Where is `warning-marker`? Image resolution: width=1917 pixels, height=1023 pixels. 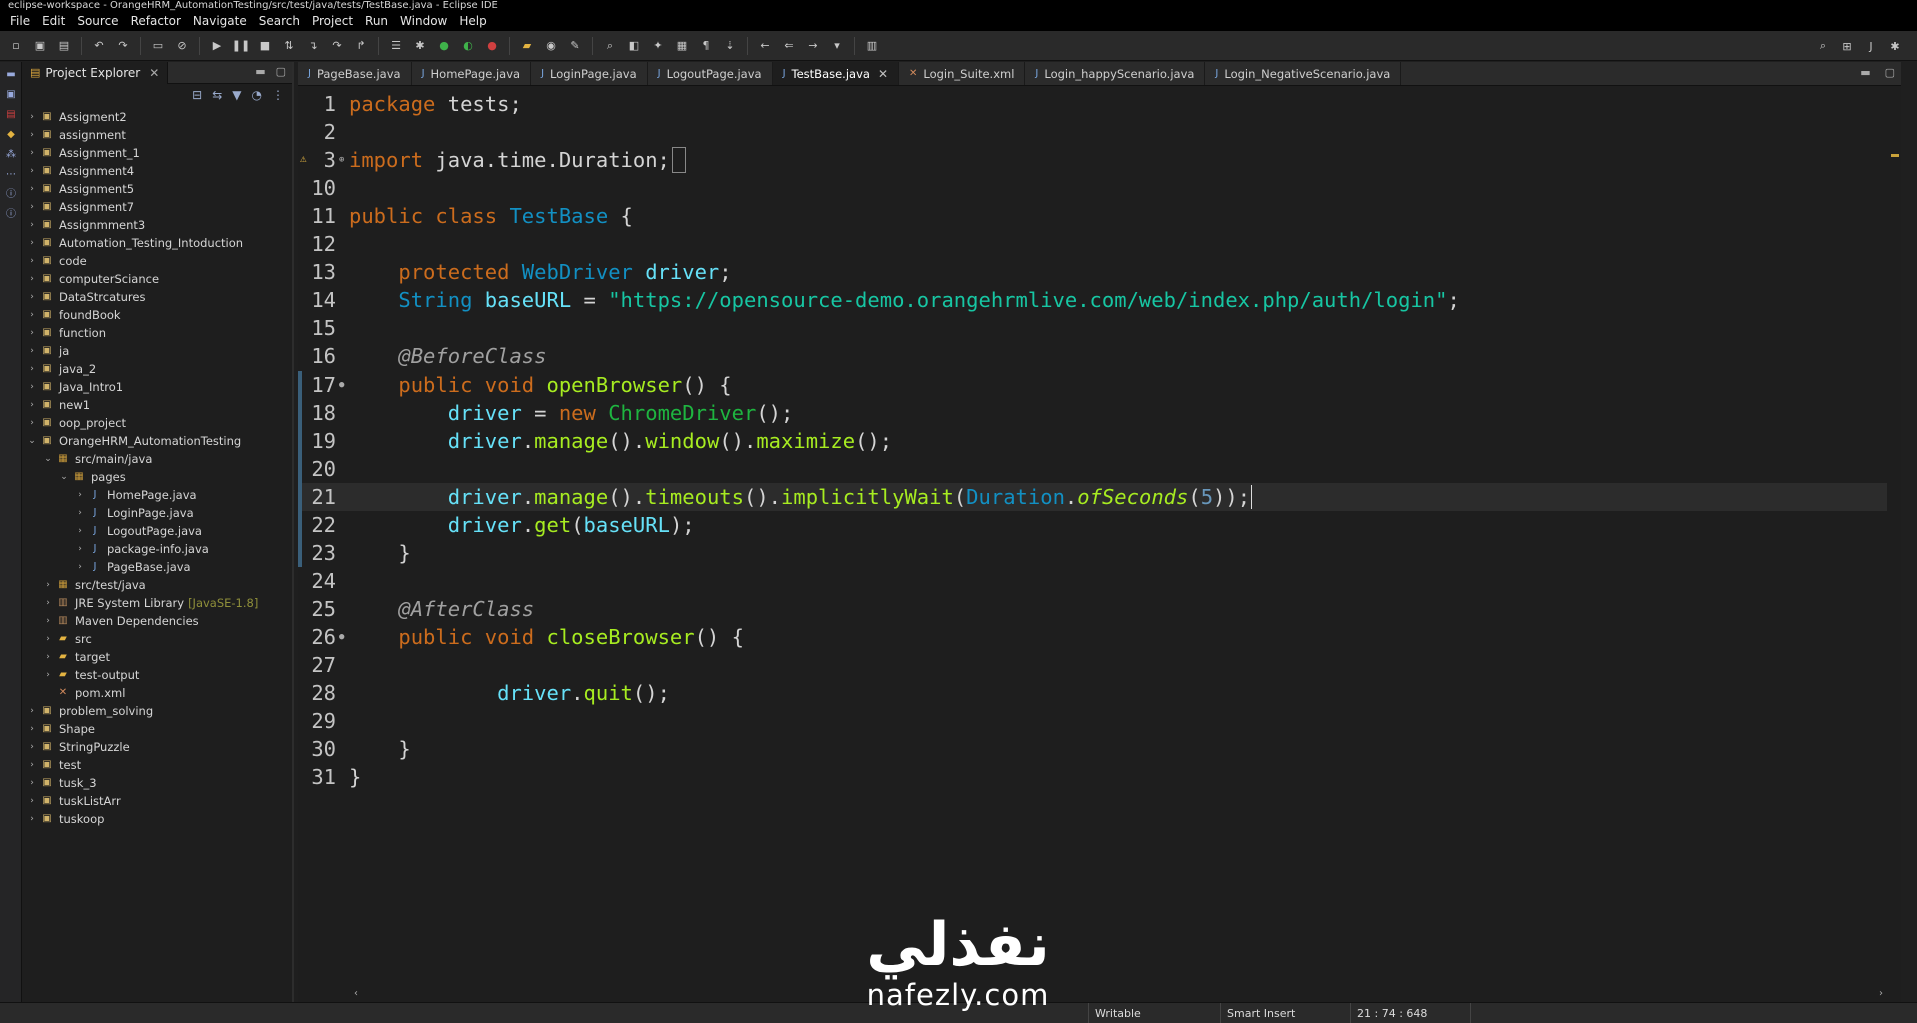
warning-marker is located at coordinates (1895, 155).